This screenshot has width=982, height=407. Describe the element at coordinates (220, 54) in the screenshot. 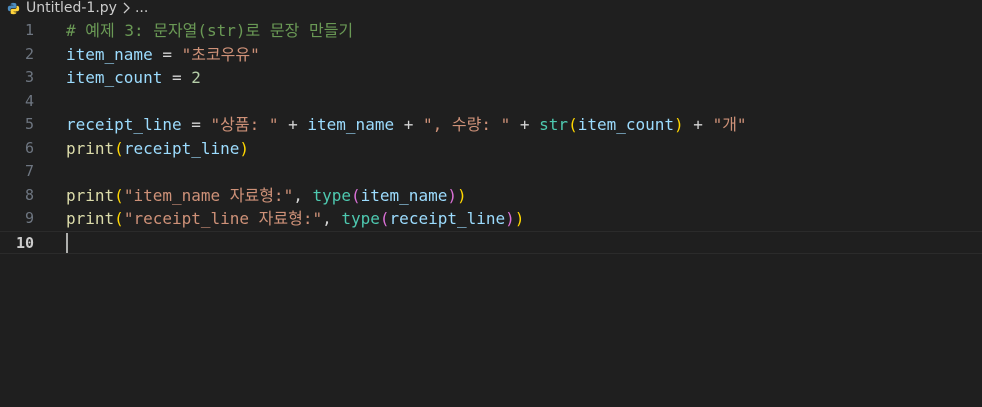

I see `code-token: "초코우유"` at that location.